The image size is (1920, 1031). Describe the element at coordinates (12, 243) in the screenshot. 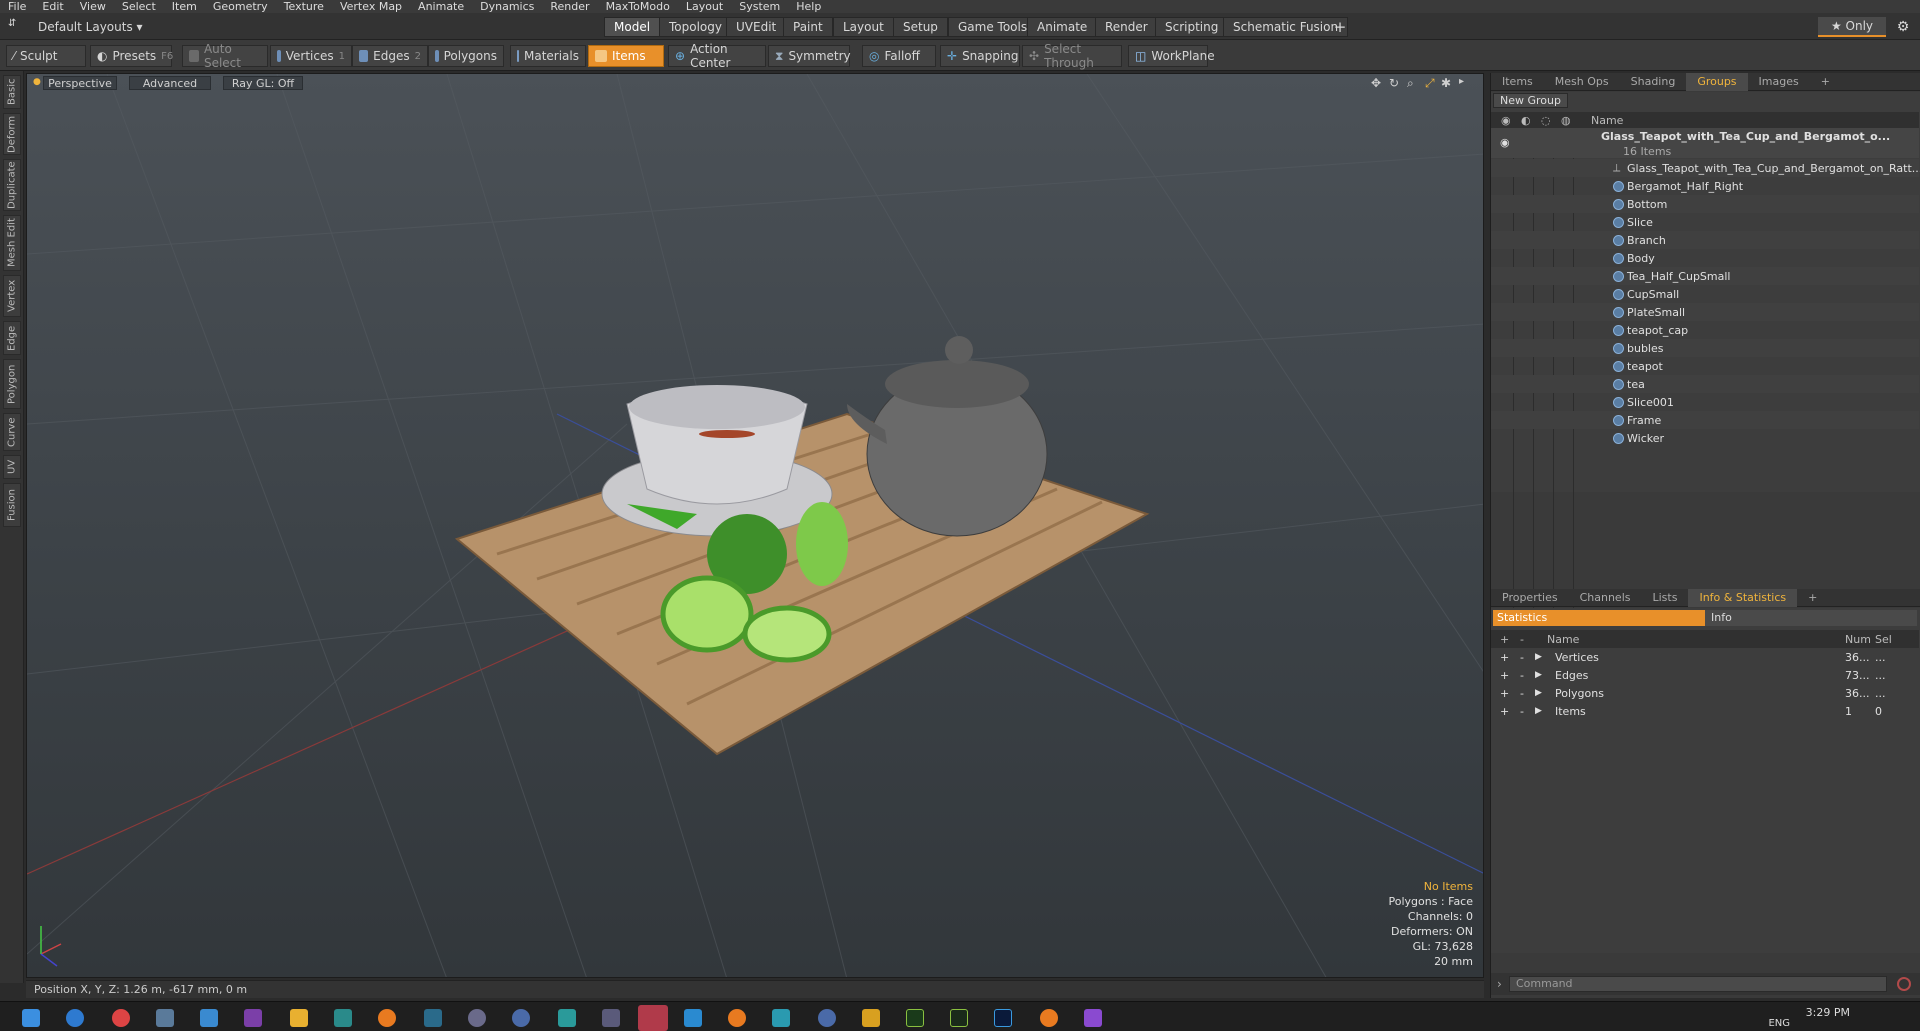

I see `left-tab-mesh-edit: Mesh Edit` at that location.